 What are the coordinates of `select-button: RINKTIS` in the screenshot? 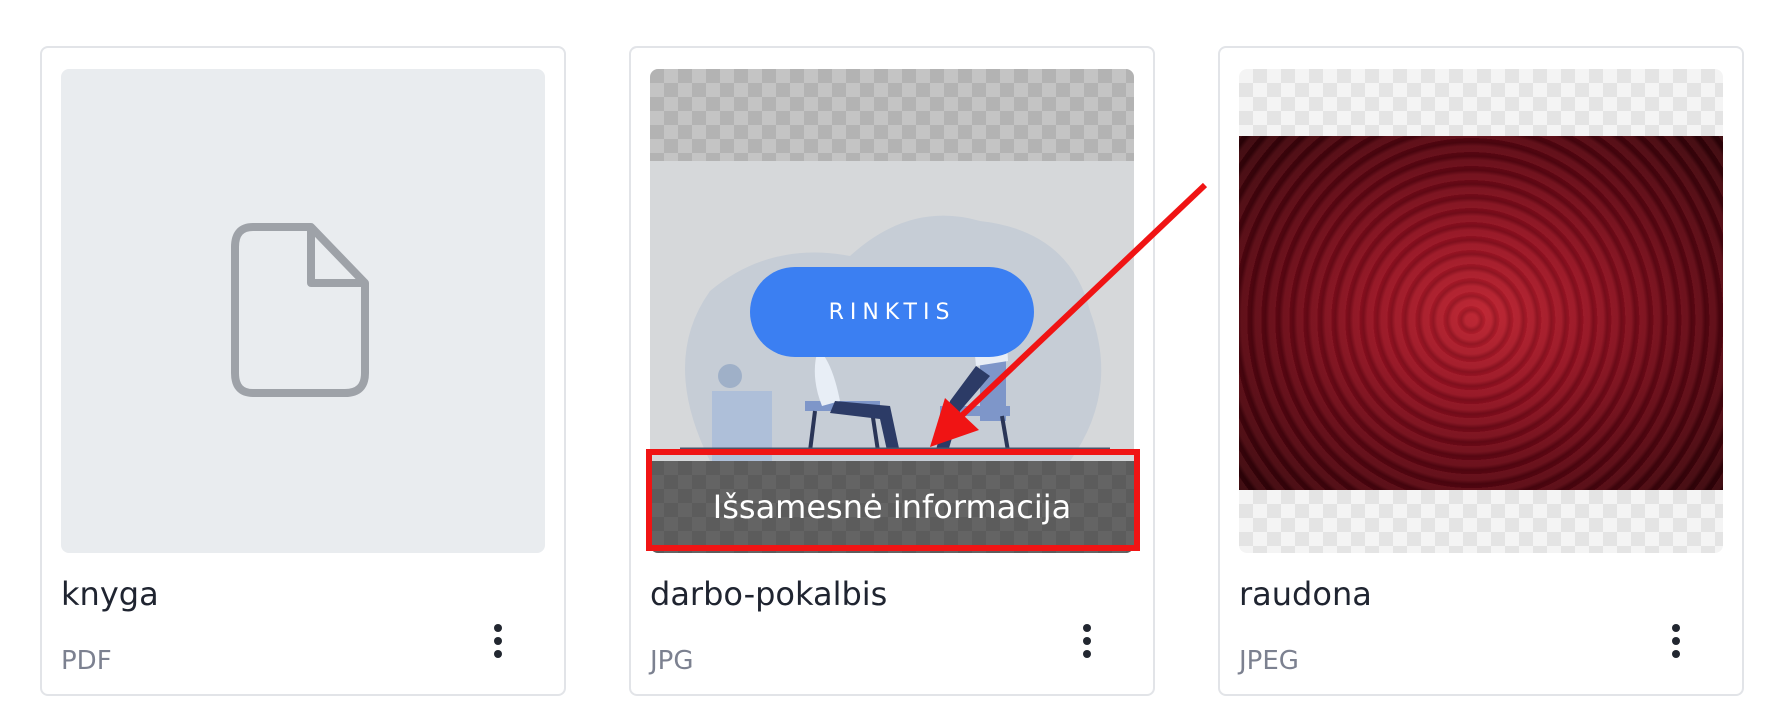 It's located at (892, 312).